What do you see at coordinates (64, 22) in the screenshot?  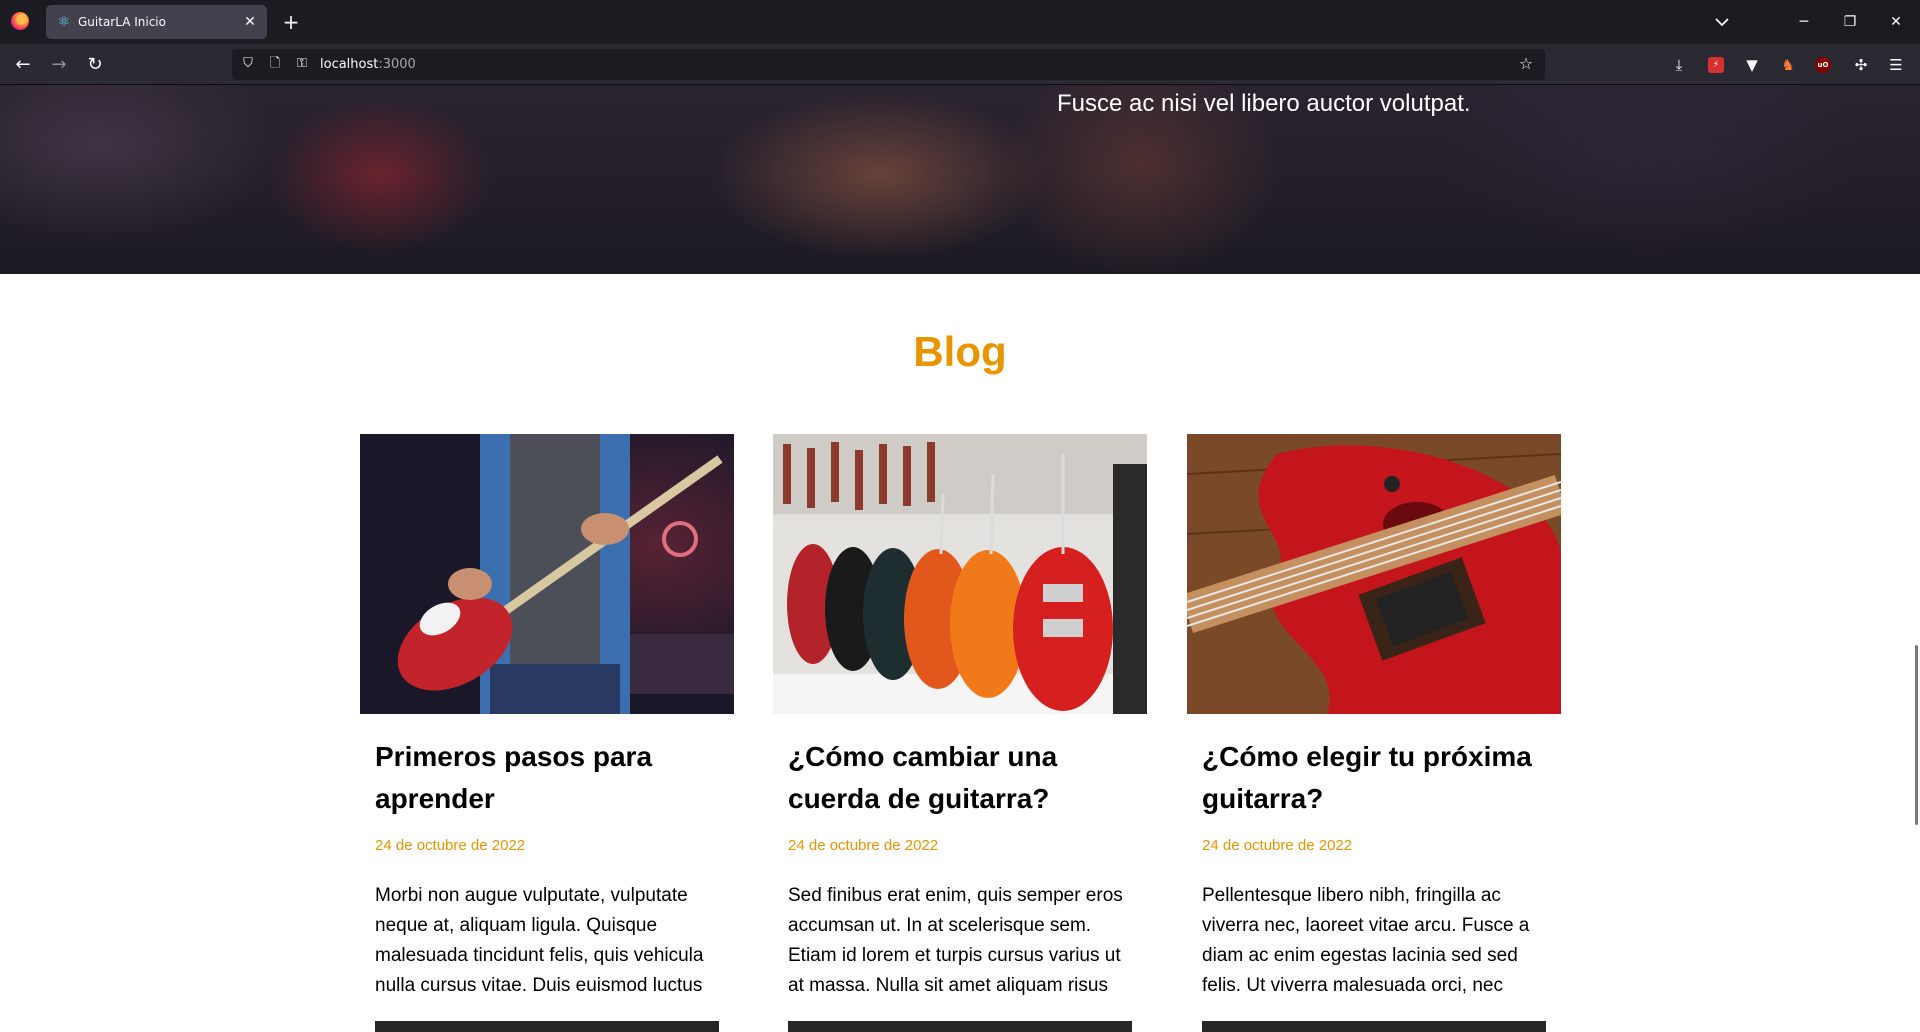 I see `react-icon: ⚛` at bounding box center [64, 22].